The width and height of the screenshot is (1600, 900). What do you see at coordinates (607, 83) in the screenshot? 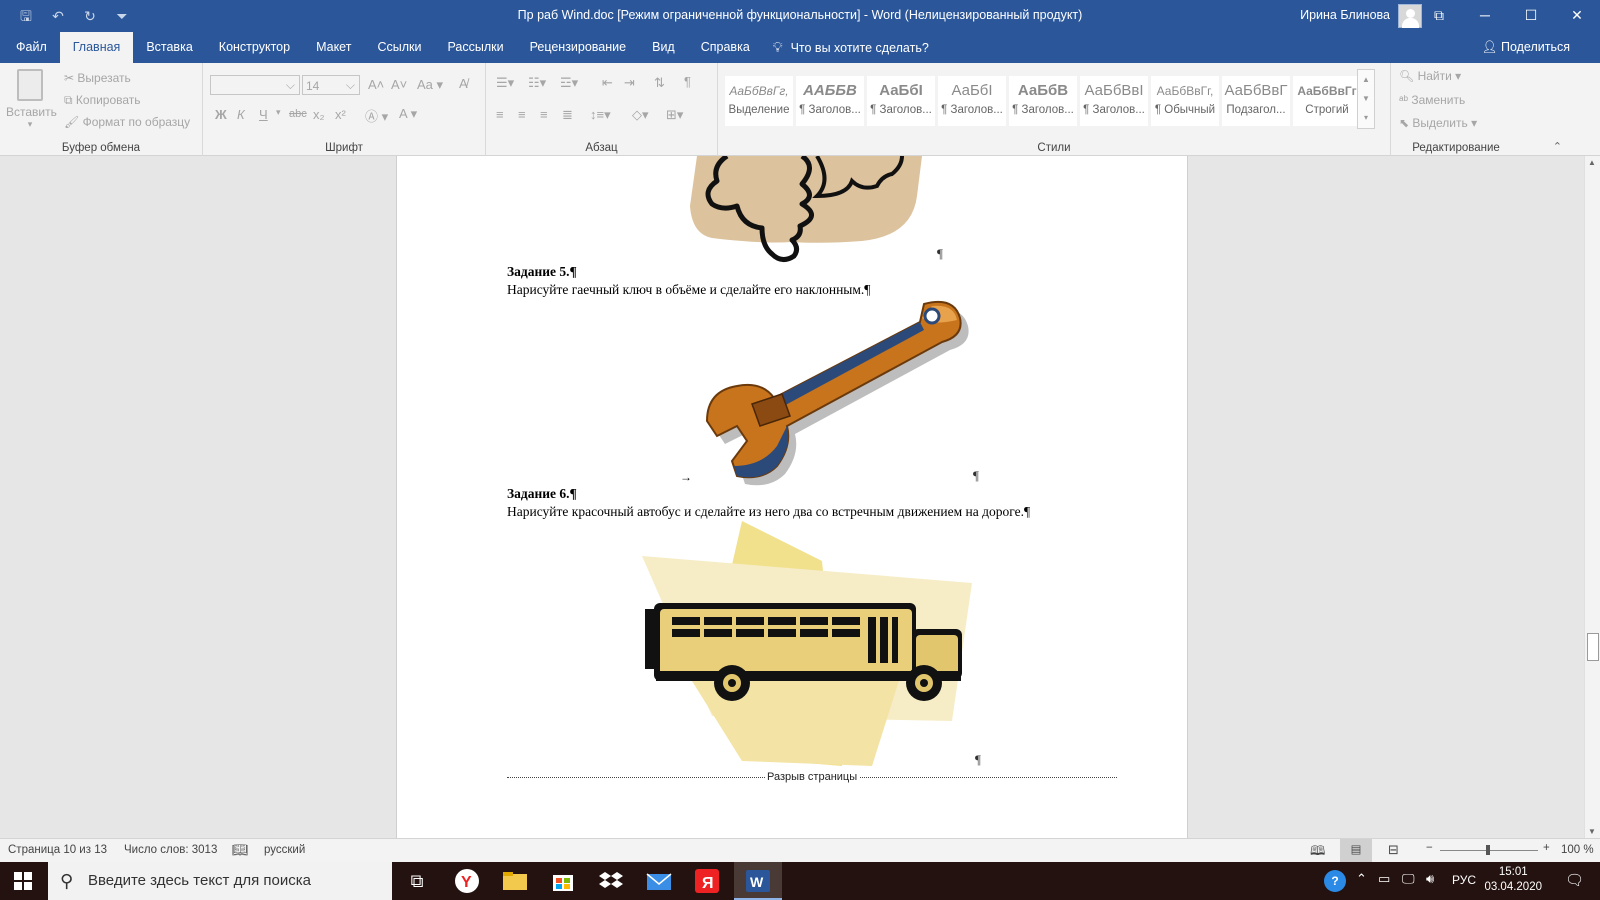
I see `decrease-indent-icon: ⇤` at bounding box center [607, 83].